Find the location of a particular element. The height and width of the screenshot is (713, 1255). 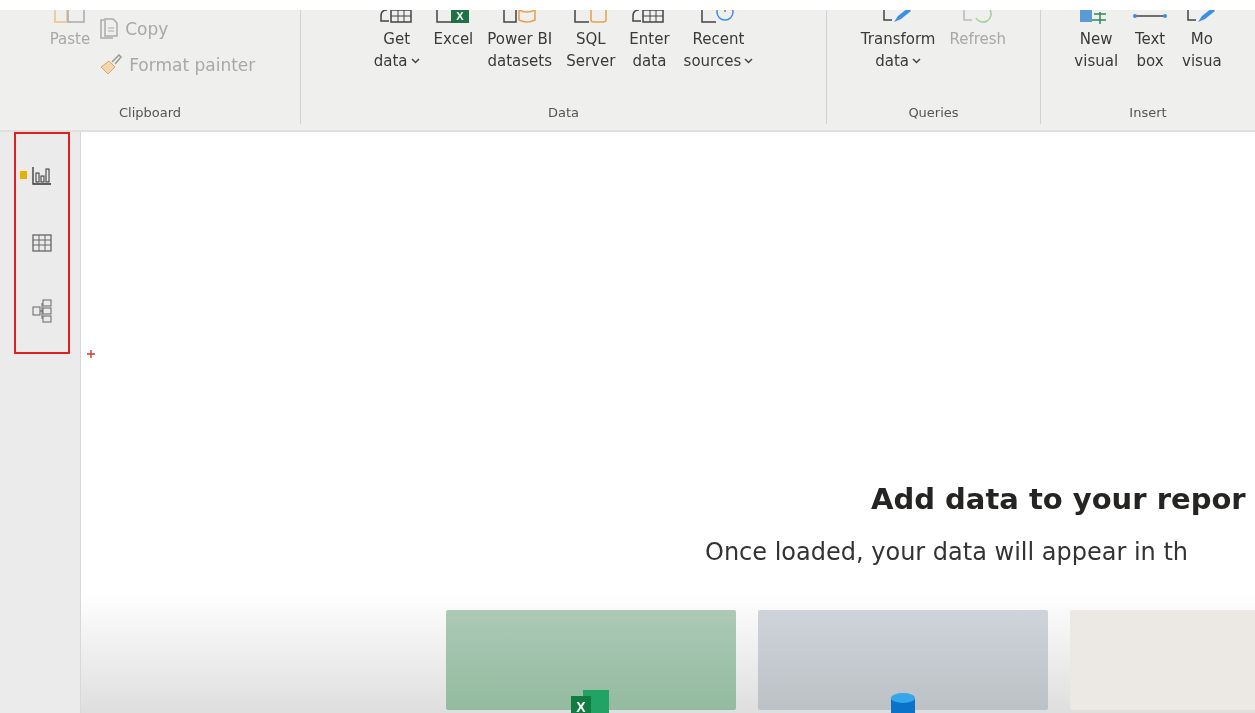

ribbon-button: Text box is located at coordinates (1150, 57).